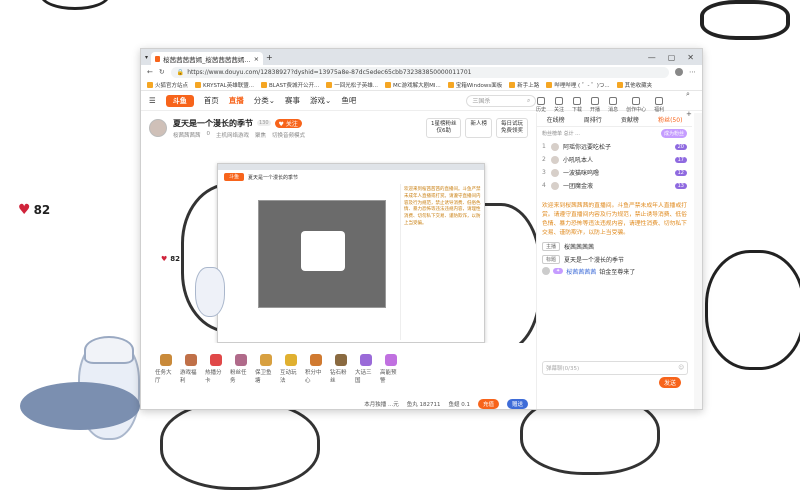 The height and width of the screenshot is (490, 800). I want to click on menu-icon: ⋯, so click(692, 72).